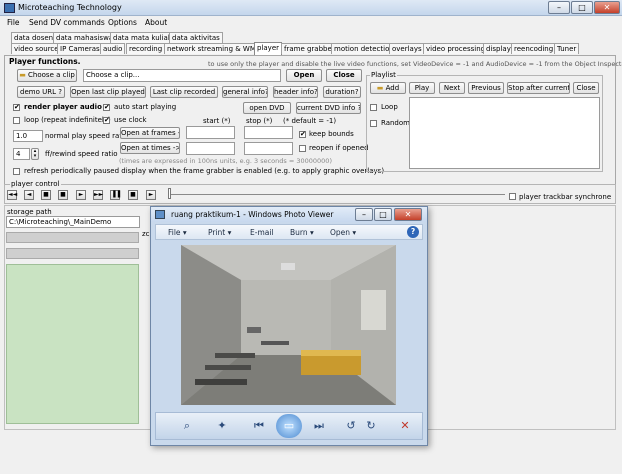 This screenshot has width=622, height=474. I want to click on tab-display: display, so click(498, 48).